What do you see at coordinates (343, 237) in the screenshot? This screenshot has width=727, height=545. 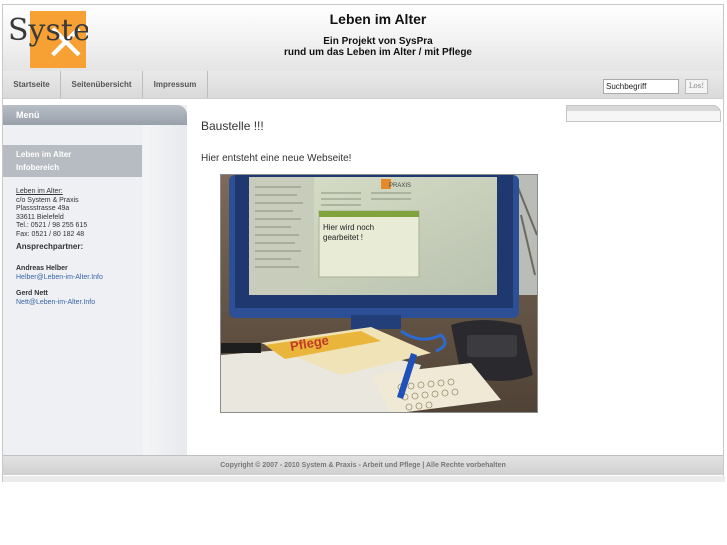 I see `photo-screen-text-2: gearbeitet !` at bounding box center [343, 237].